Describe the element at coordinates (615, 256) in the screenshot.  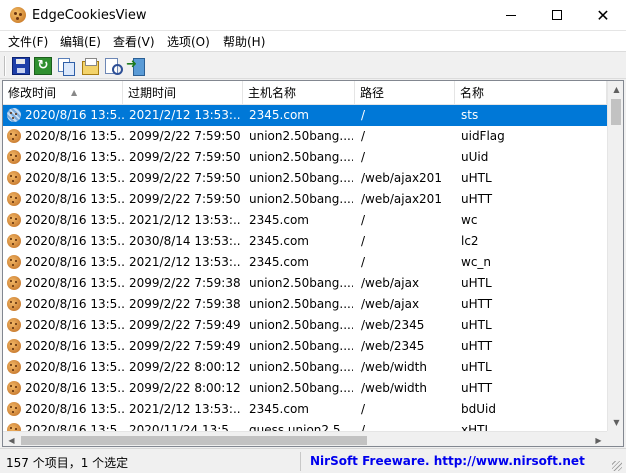
I see `vertical-scrollbar: ▲ ▼` at that location.